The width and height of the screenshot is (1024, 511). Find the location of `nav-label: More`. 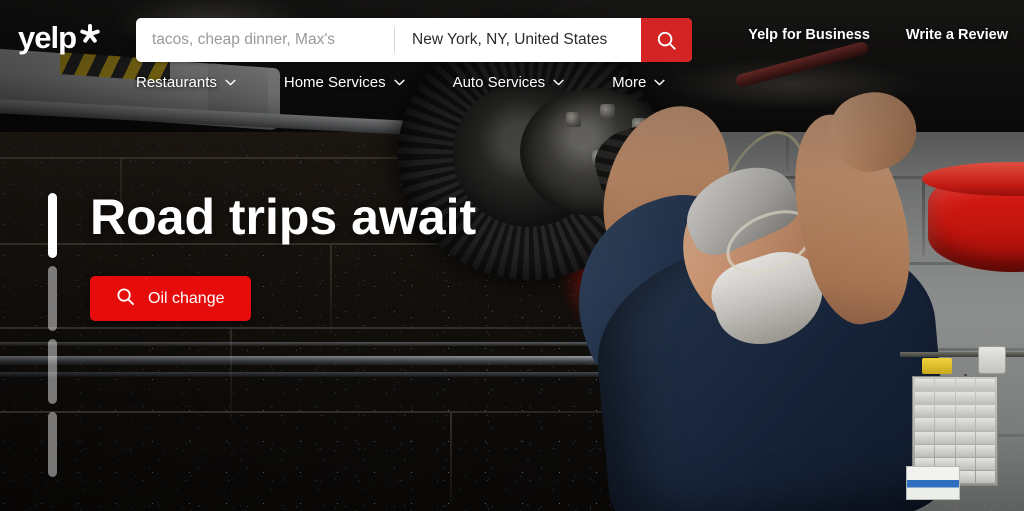

nav-label: More is located at coordinates (629, 82).